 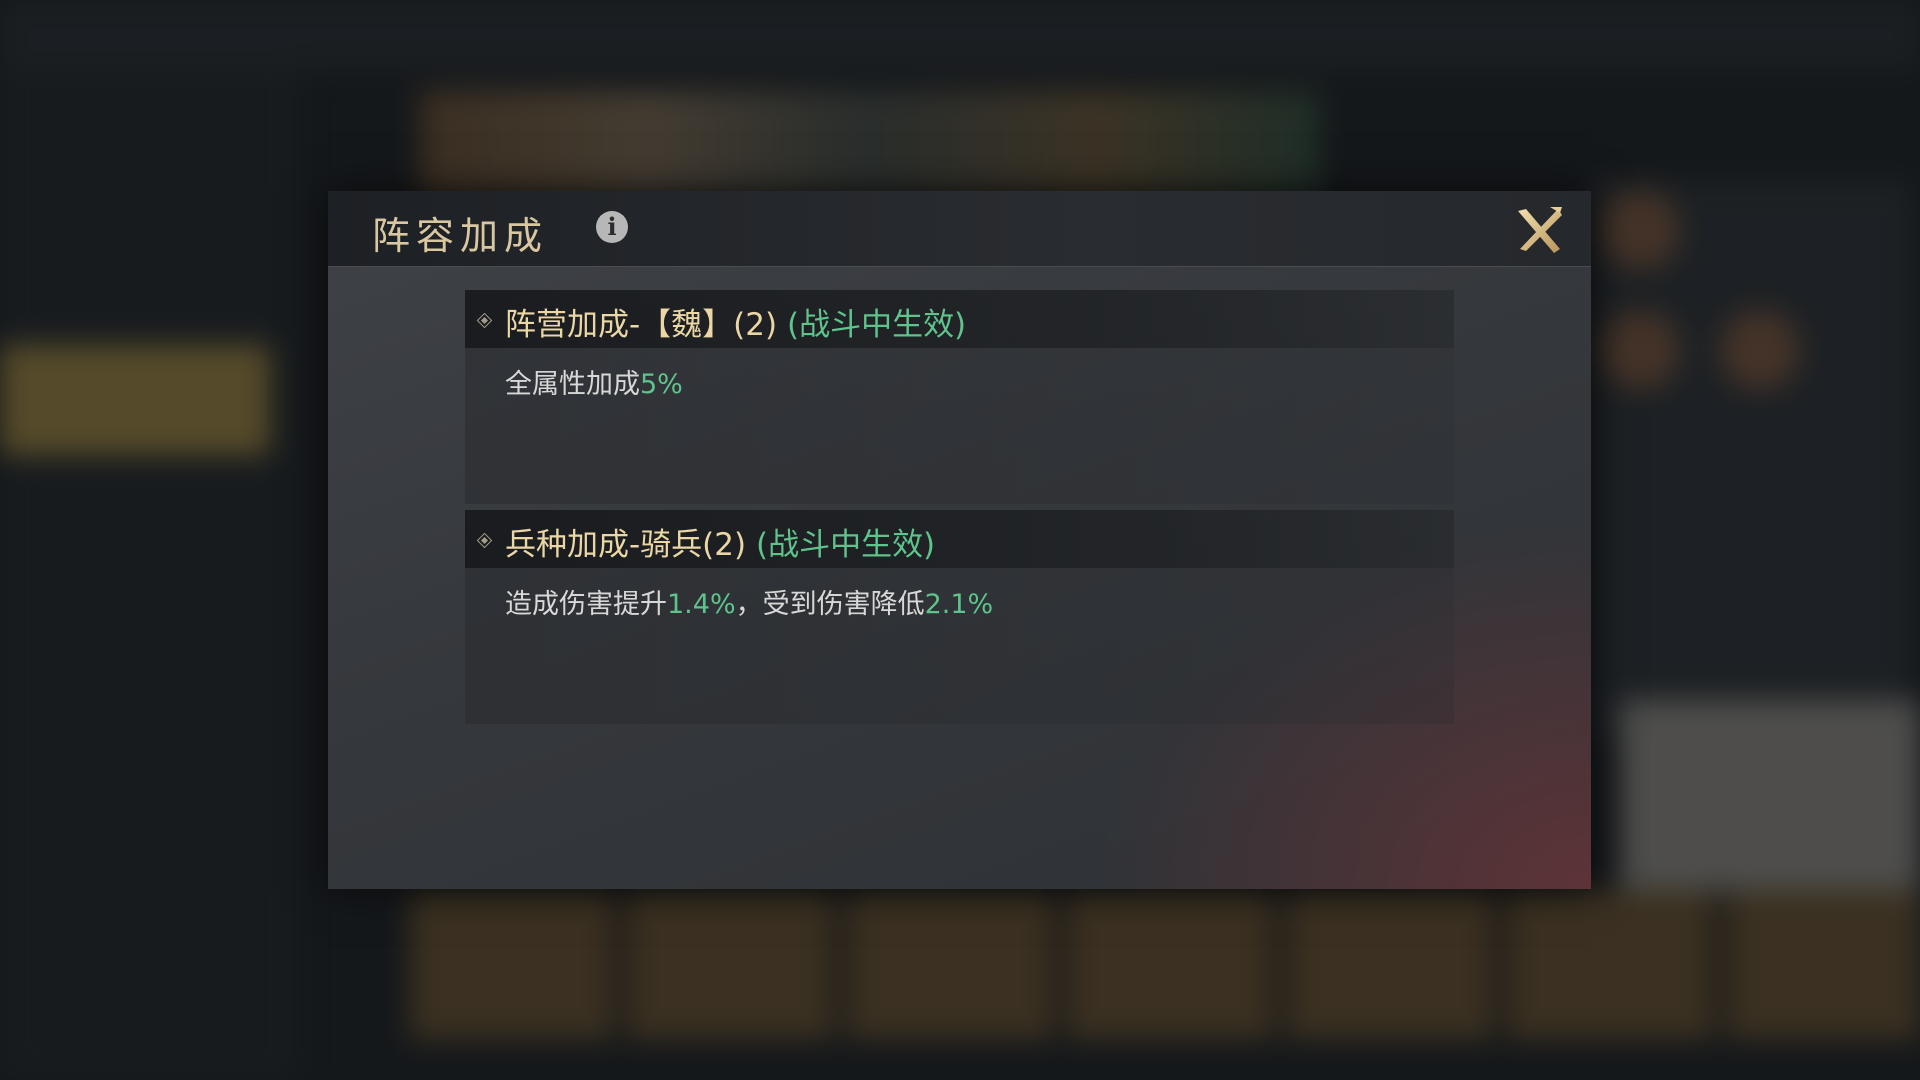 I want to click on desc-value: 5%, so click(x=661, y=384).